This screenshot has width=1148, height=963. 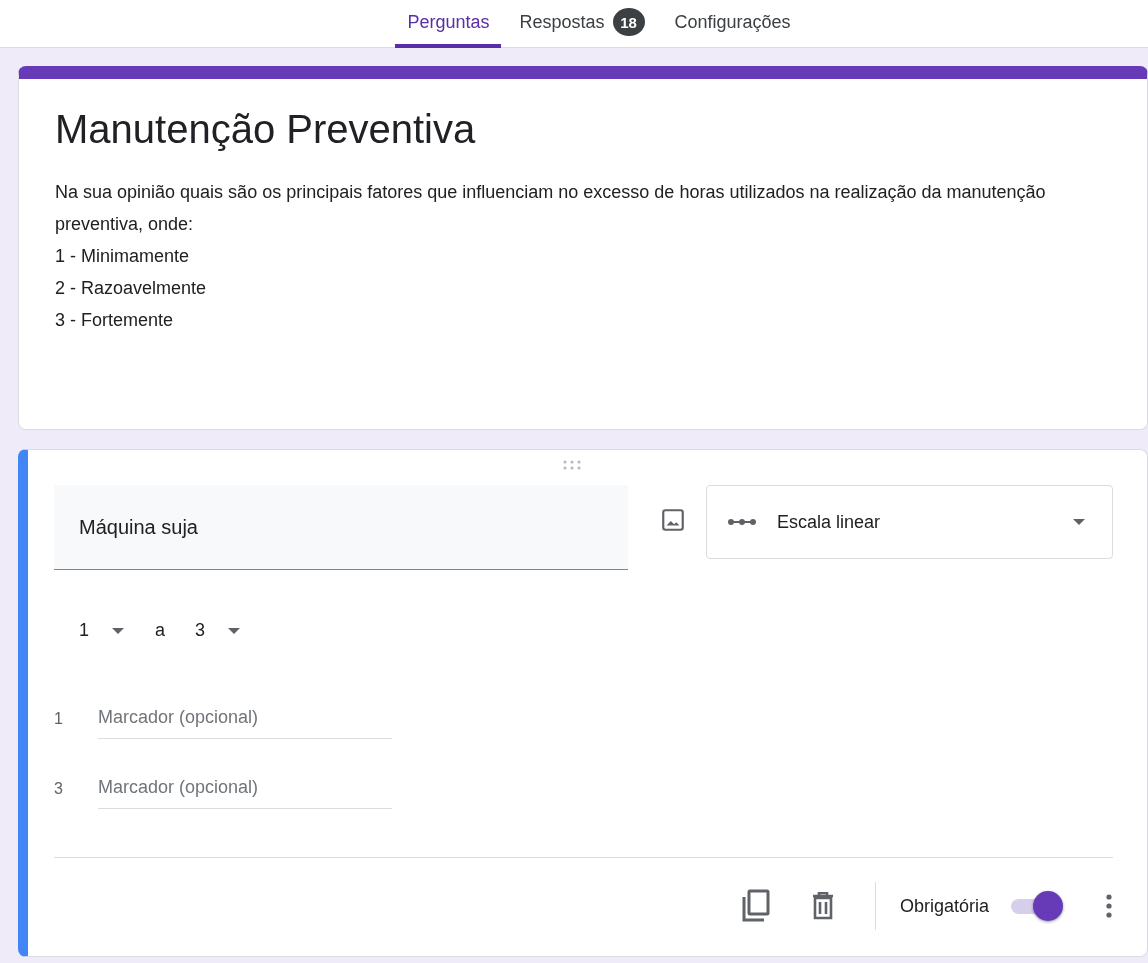 I want to click on tab: Respostas 18, so click(x=582, y=24).